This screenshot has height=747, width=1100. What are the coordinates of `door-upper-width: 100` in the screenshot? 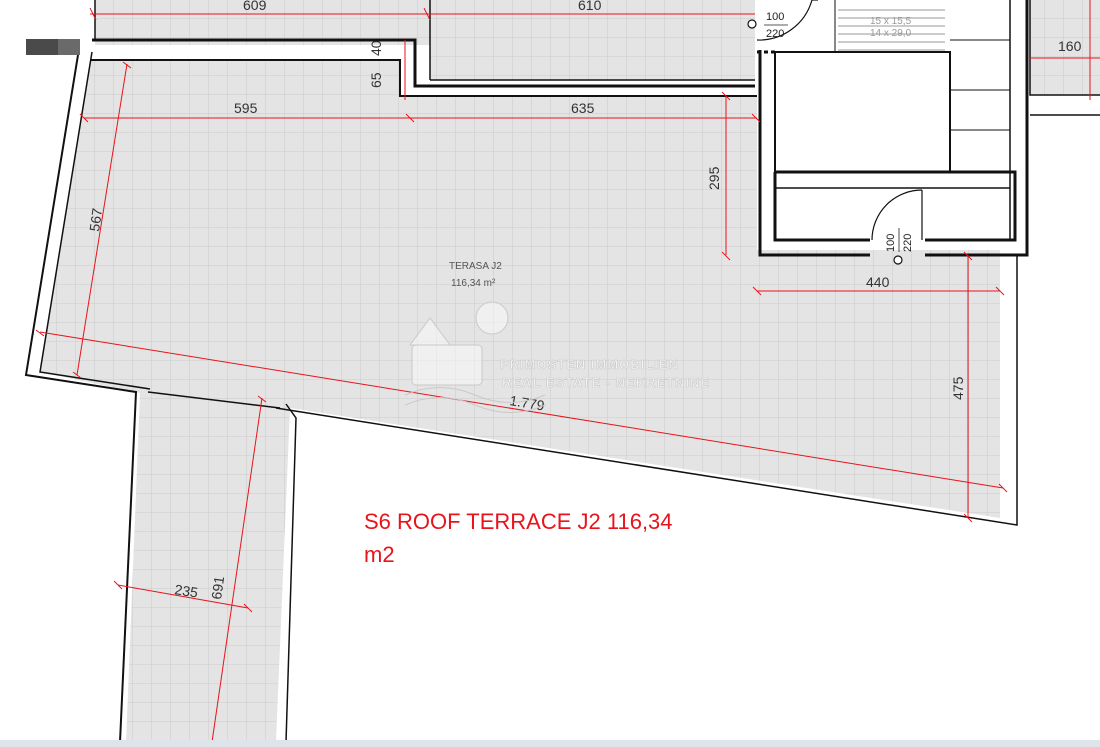 It's located at (775, 17).